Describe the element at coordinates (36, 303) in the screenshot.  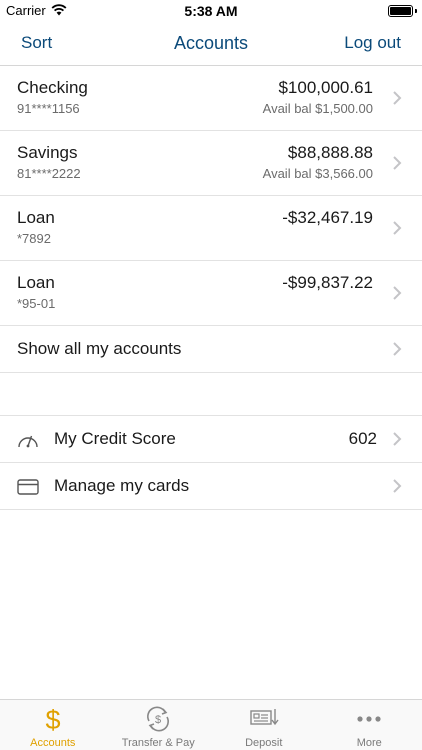
I see `account-number: *95-01` at that location.